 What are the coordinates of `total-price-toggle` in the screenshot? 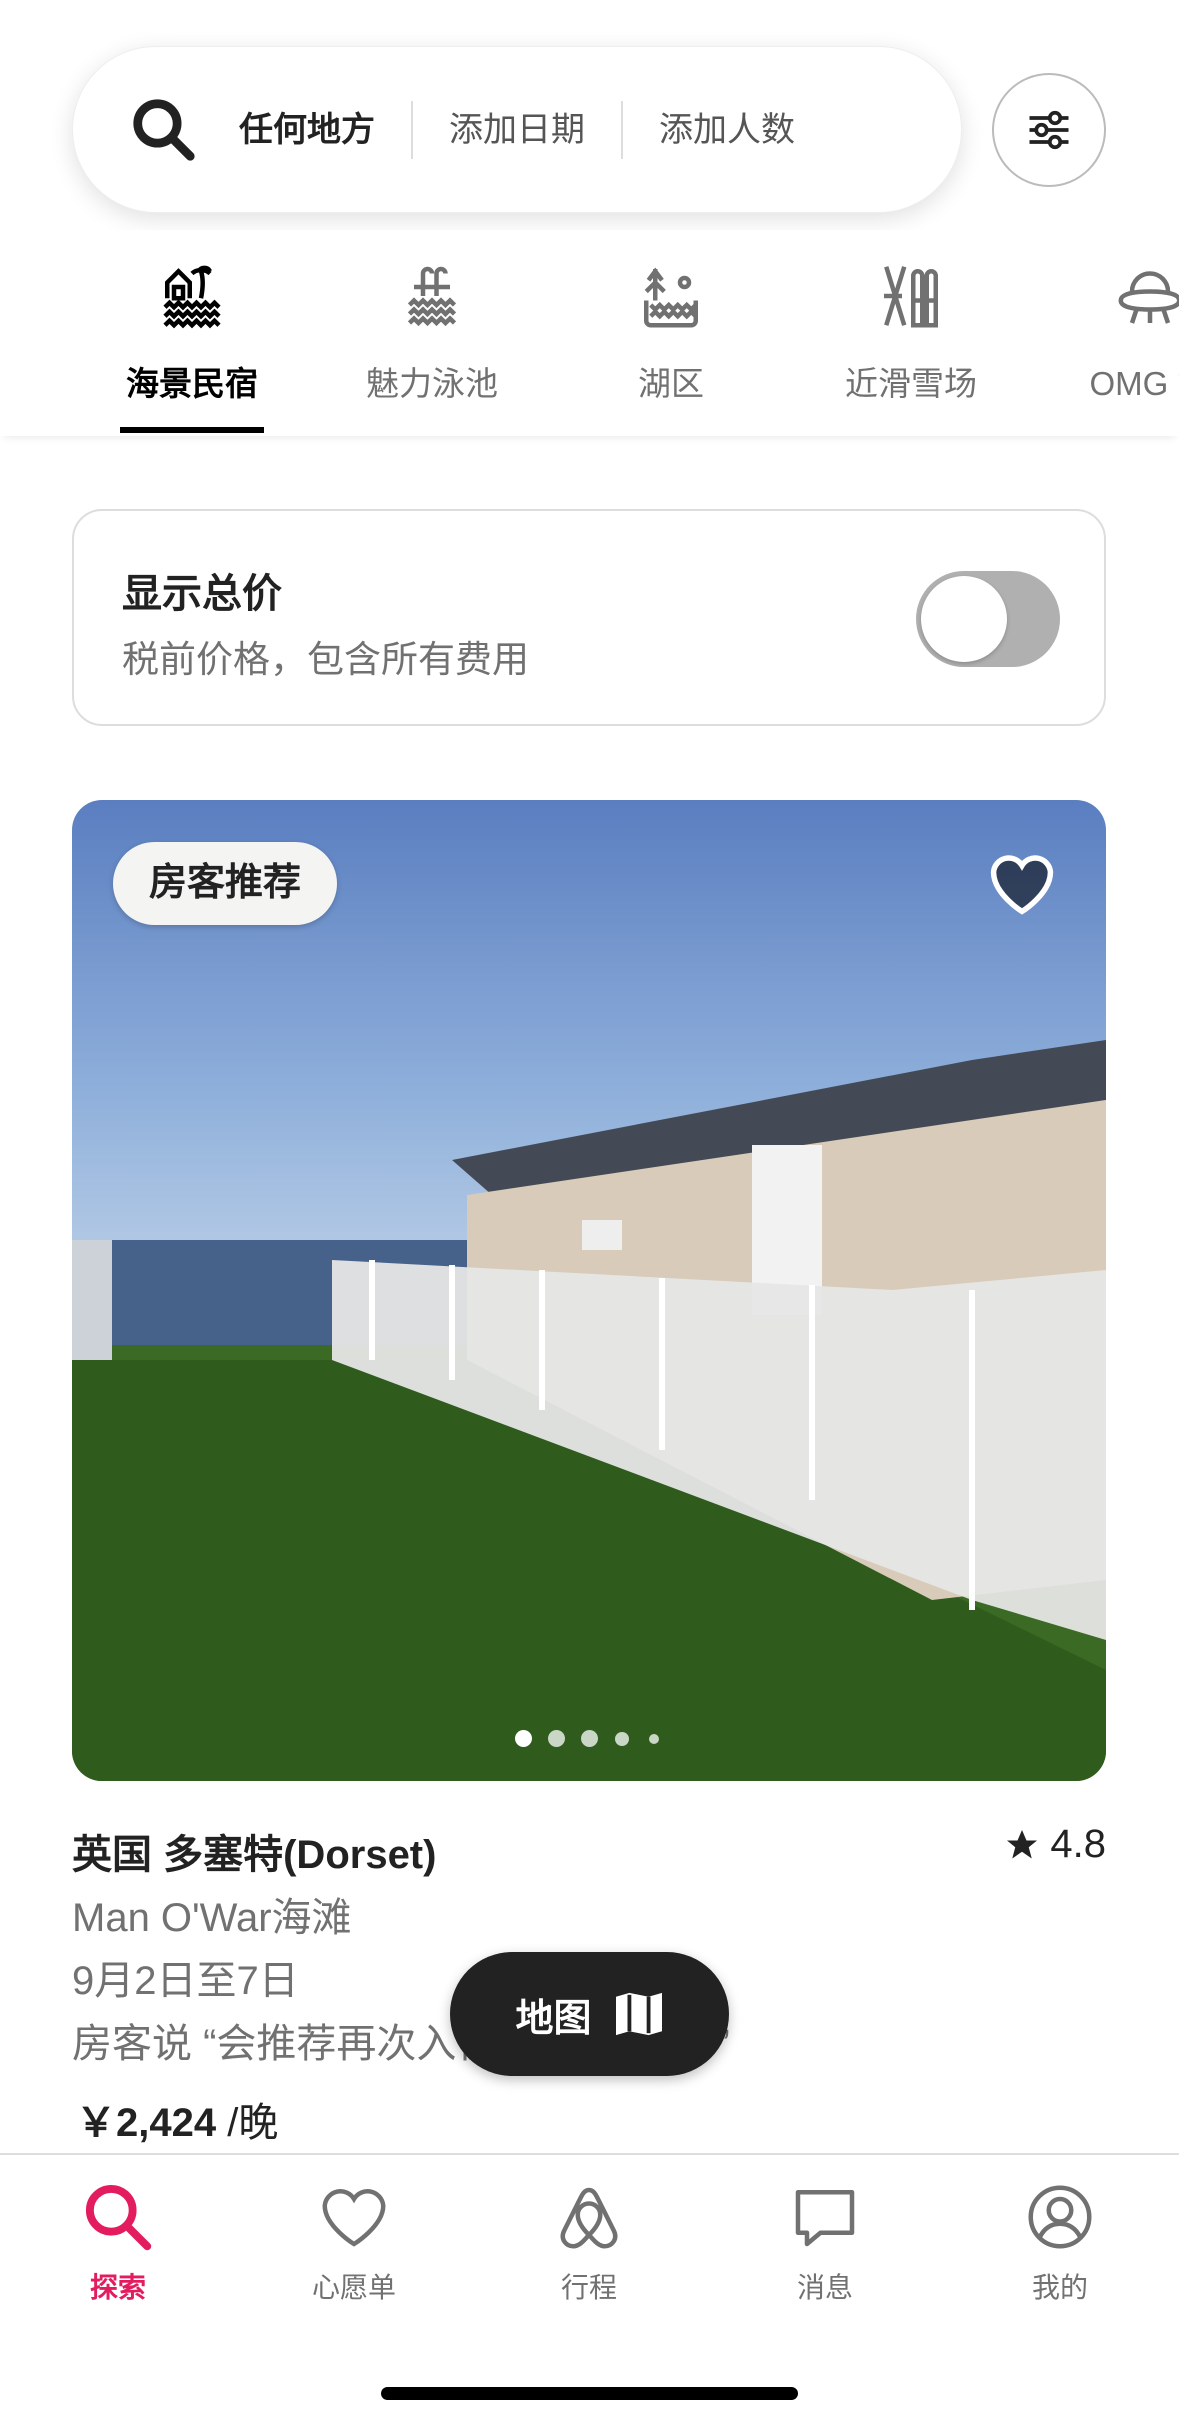 It's located at (988, 619).